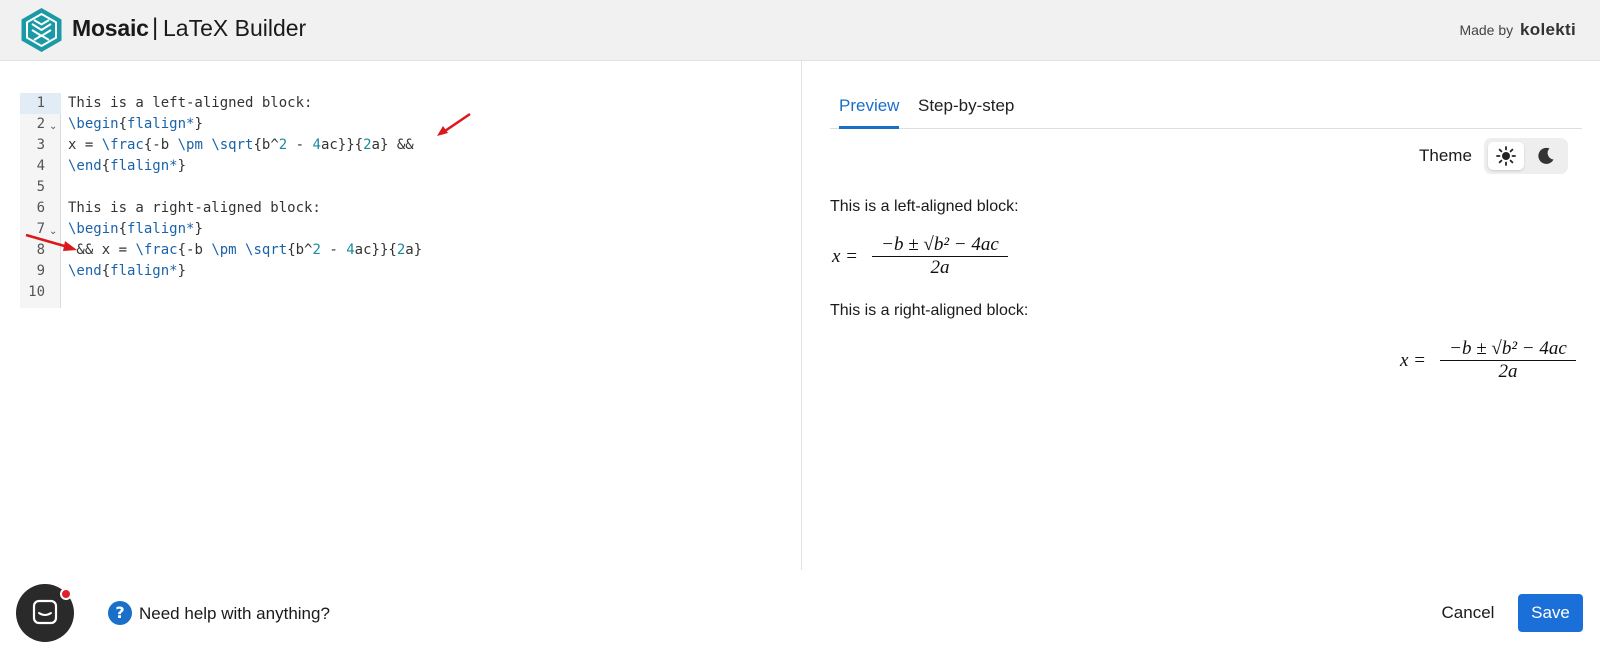  I want to click on tab-step-by-step: Step-by-step, so click(966, 111).